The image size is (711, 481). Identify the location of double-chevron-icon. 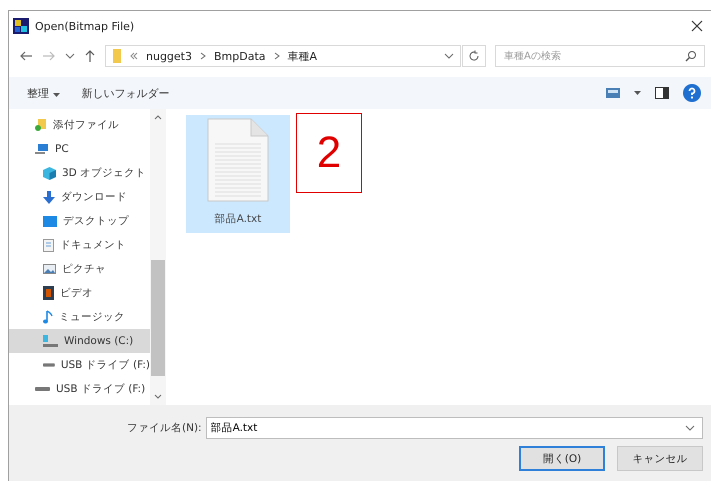
(134, 56).